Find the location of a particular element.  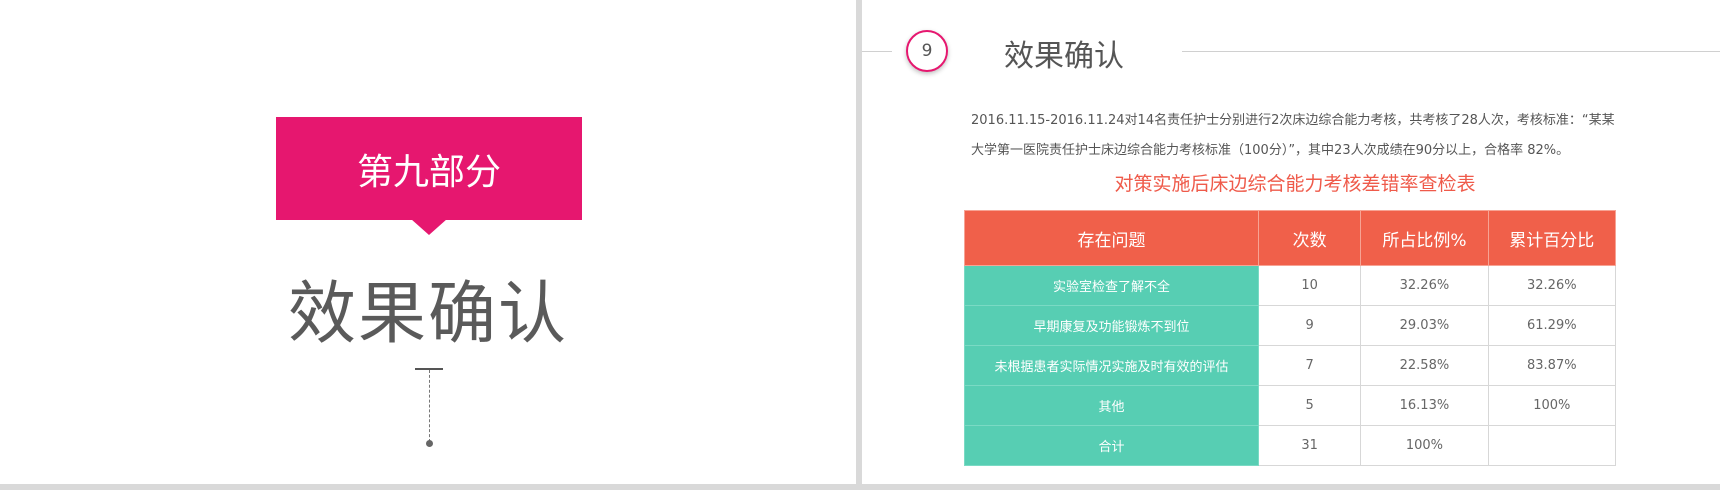

count-cell: 5 is located at coordinates (1310, 405).